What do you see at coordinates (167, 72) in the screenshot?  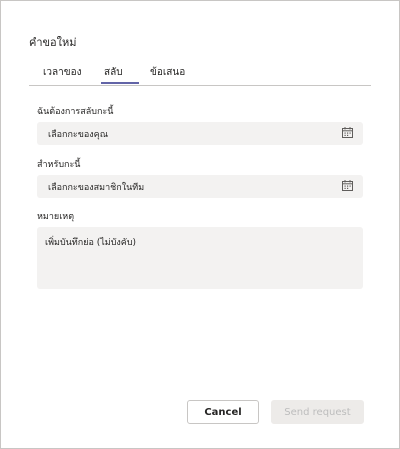 I see `tab-offer: ข้อเสนอ` at bounding box center [167, 72].